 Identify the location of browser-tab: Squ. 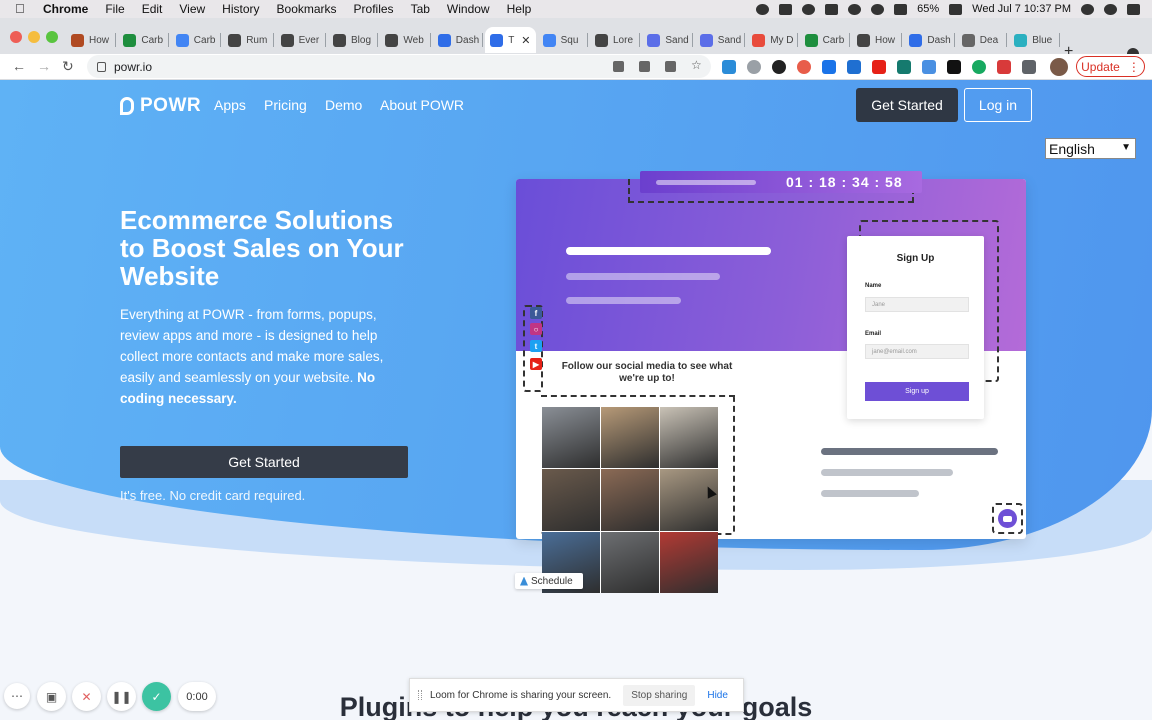
(563, 40).